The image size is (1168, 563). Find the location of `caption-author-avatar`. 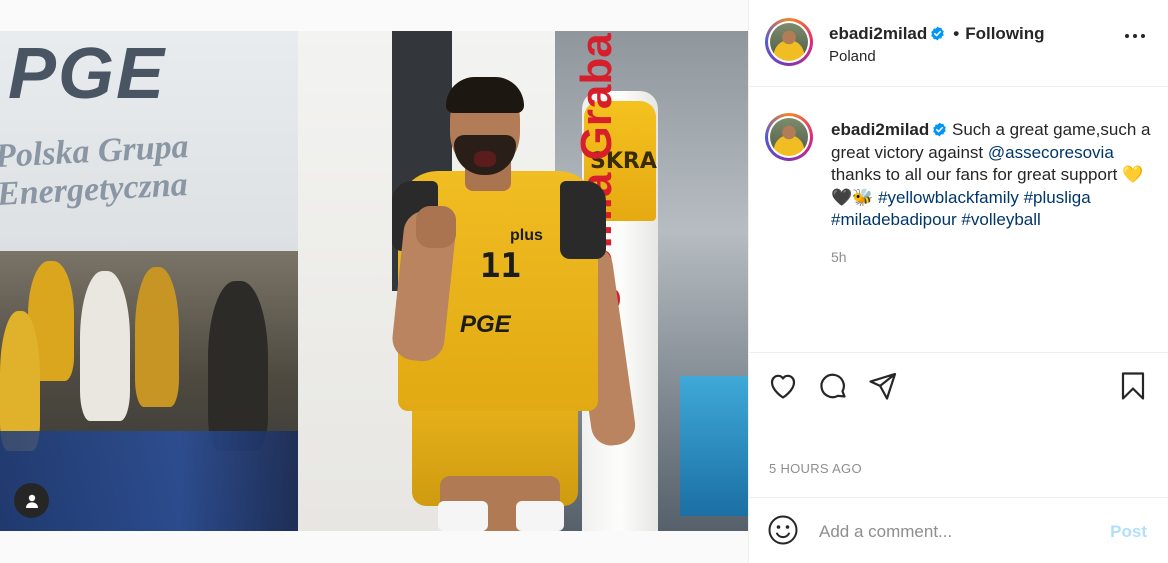

caption-author-avatar is located at coordinates (789, 137).